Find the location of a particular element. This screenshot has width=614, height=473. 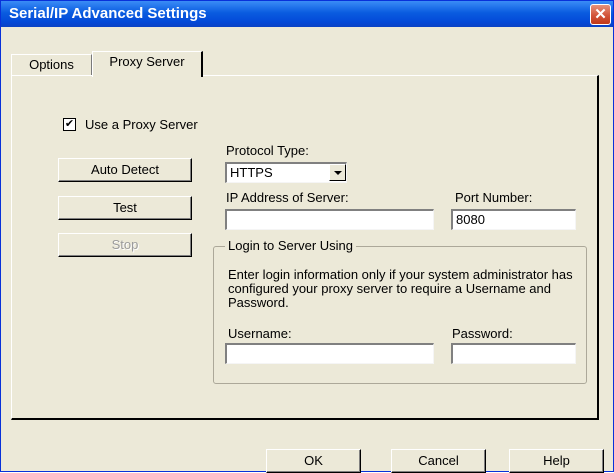

window-title: Serial/IP Advanced Settings is located at coordinates (108, 13).